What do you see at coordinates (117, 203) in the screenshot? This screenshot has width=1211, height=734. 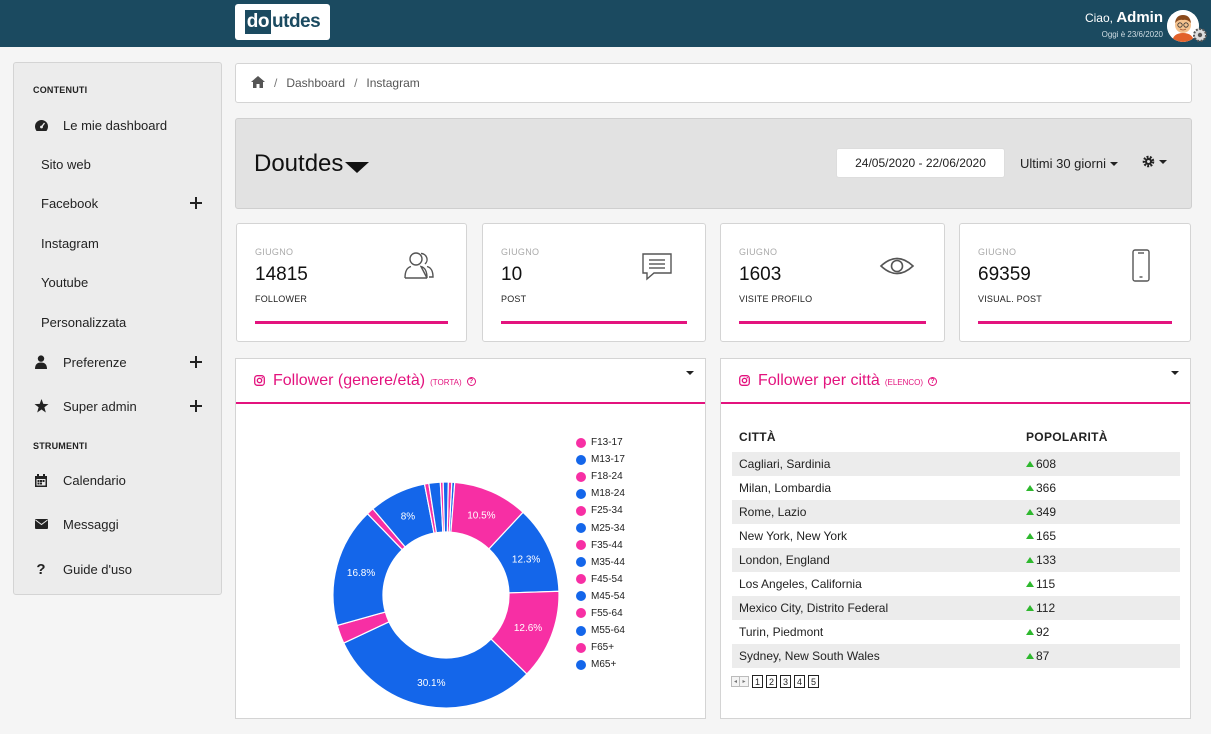 I see `sidebar-item-facebook: Facebook` at bounding box center [117, 203].